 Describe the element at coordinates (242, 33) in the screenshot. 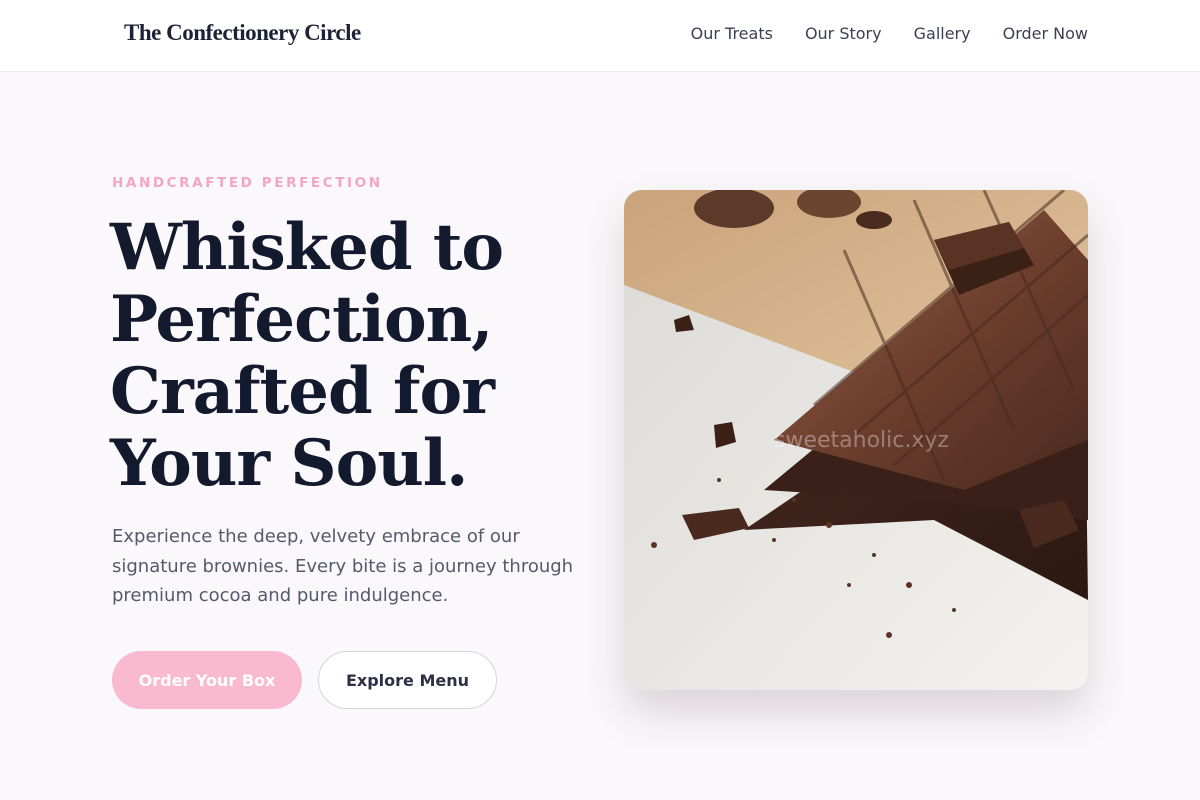

I see `brand-logo: The Confectionery Circle` at that location.